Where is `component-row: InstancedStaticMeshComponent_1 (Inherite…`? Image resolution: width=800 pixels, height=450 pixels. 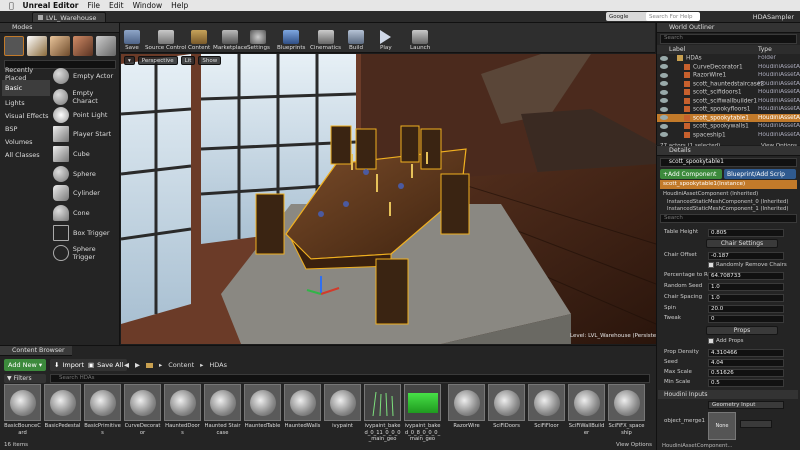 component-row: InstancedStaticMeshComponent_1 (Inherite… is located at coordinates (728, 209).